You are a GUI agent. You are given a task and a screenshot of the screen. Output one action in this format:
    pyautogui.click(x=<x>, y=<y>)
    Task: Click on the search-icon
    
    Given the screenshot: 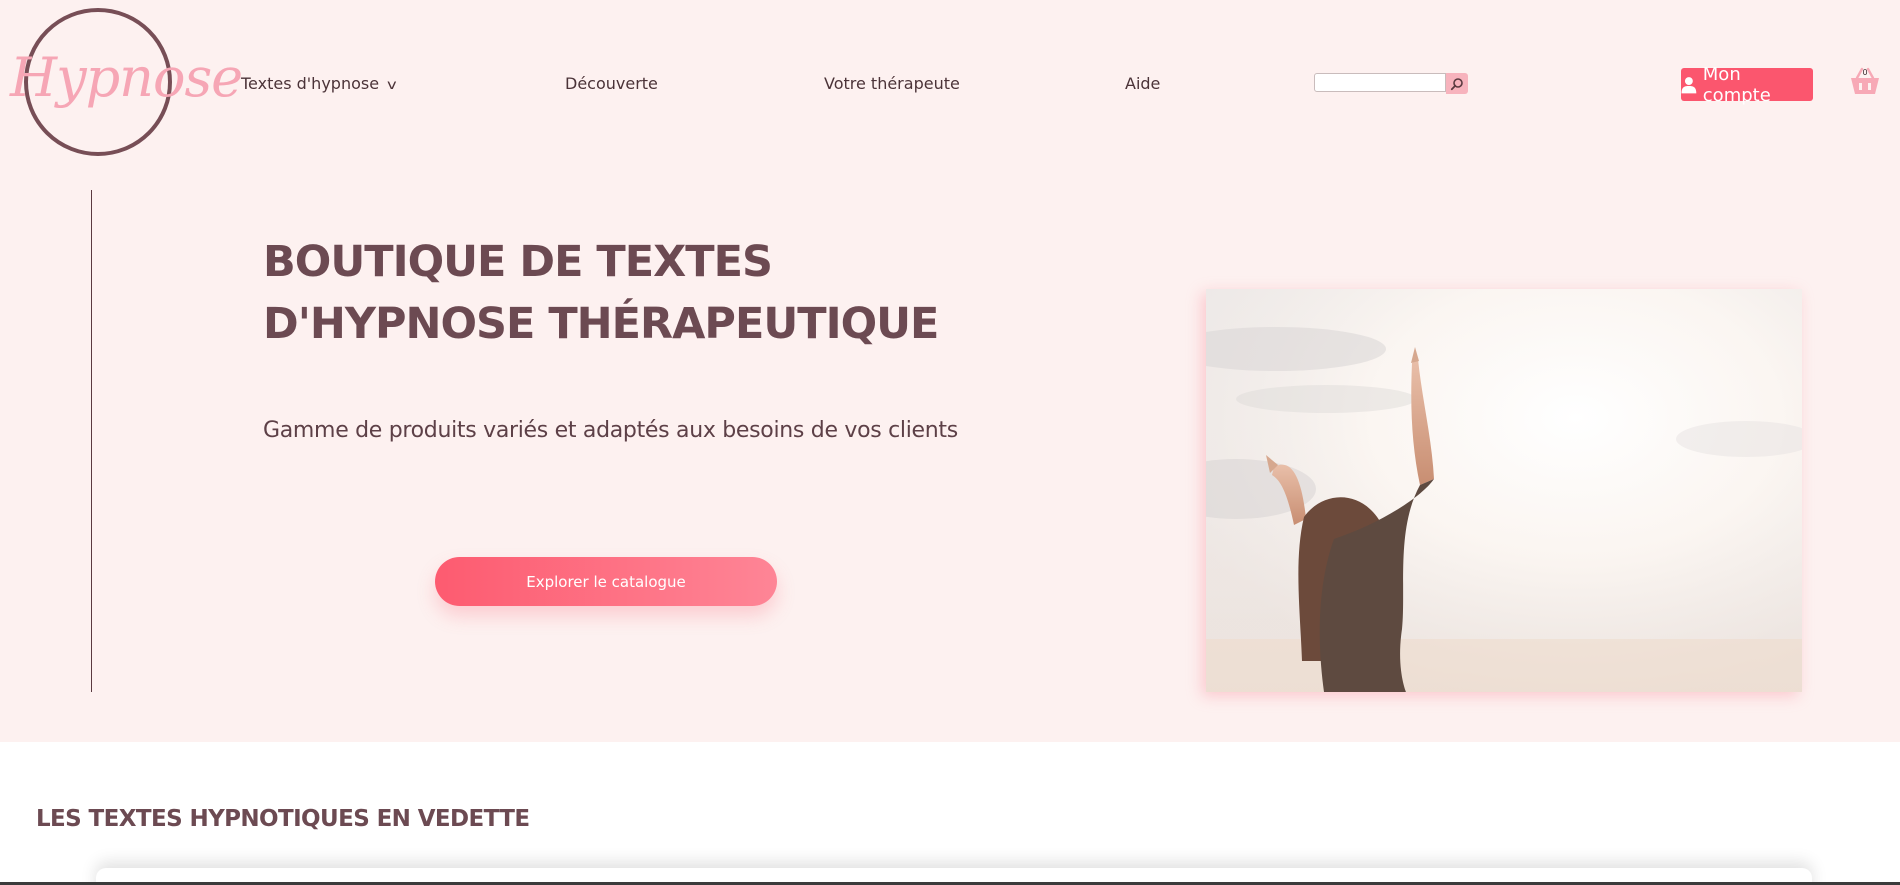 What is the action you would take?
    pyautogui.click(x=1456, y=83)
    